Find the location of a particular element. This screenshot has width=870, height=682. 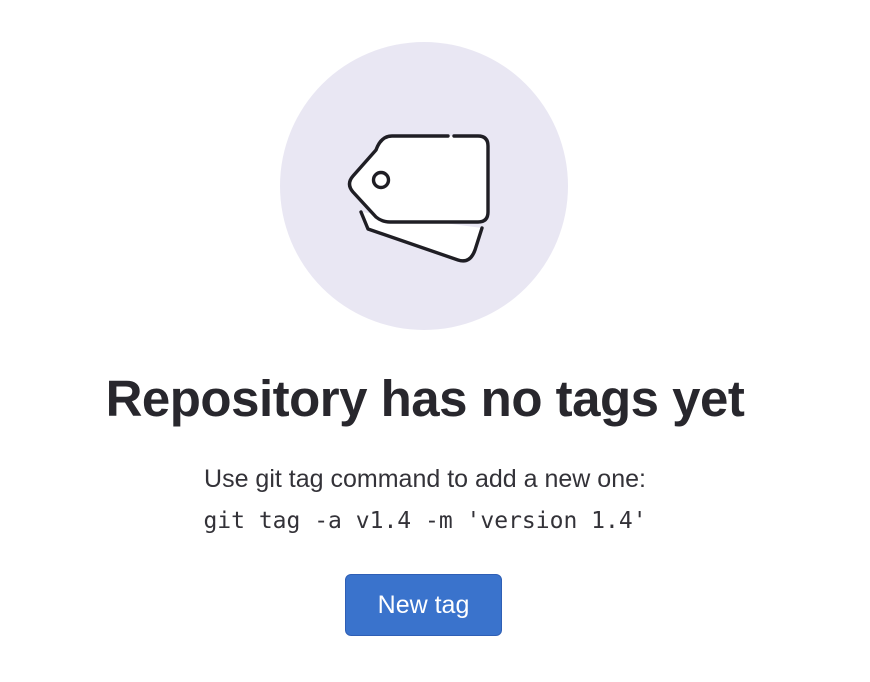

git-tag-command: git tag -a v1.4 -m 'version 1.4' is located at coordinates (425, 521).